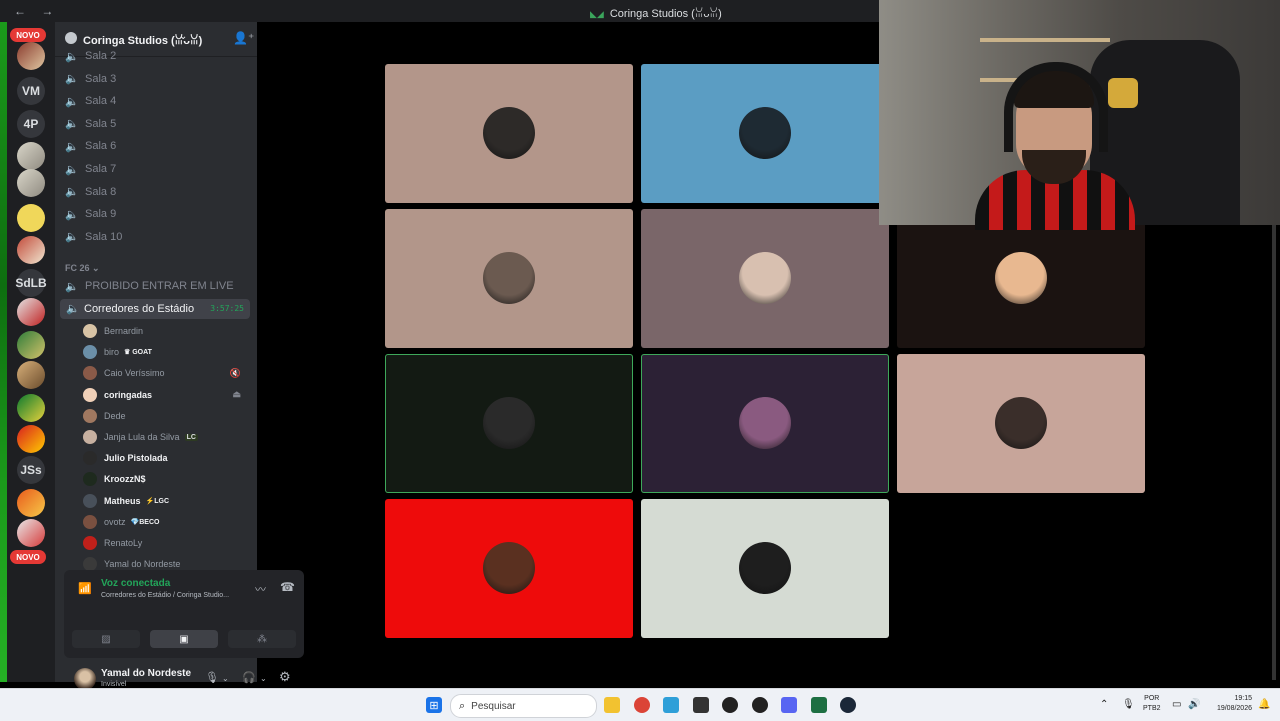  I want to click on invite-icon: 👤⁺, so click(243, 38).